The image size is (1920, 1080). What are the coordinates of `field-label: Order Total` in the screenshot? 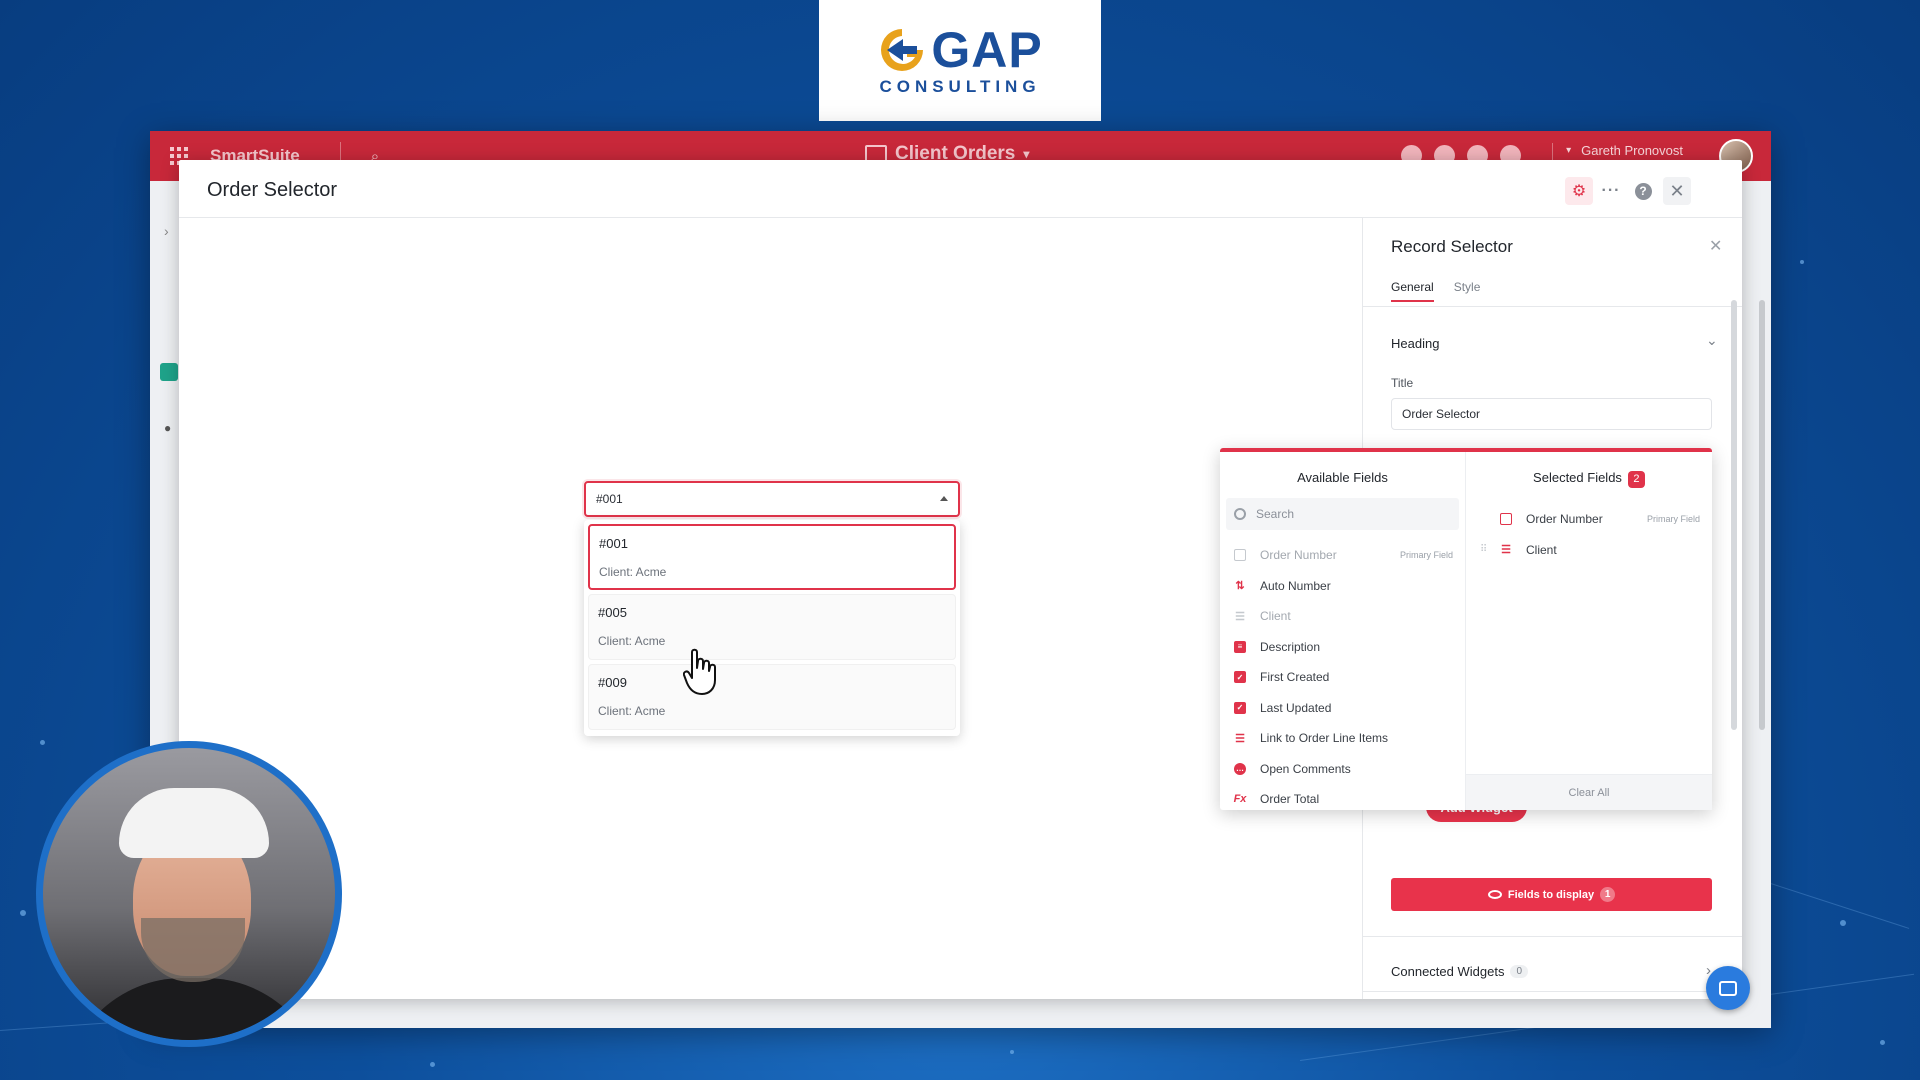 It's located at (1290, 799).